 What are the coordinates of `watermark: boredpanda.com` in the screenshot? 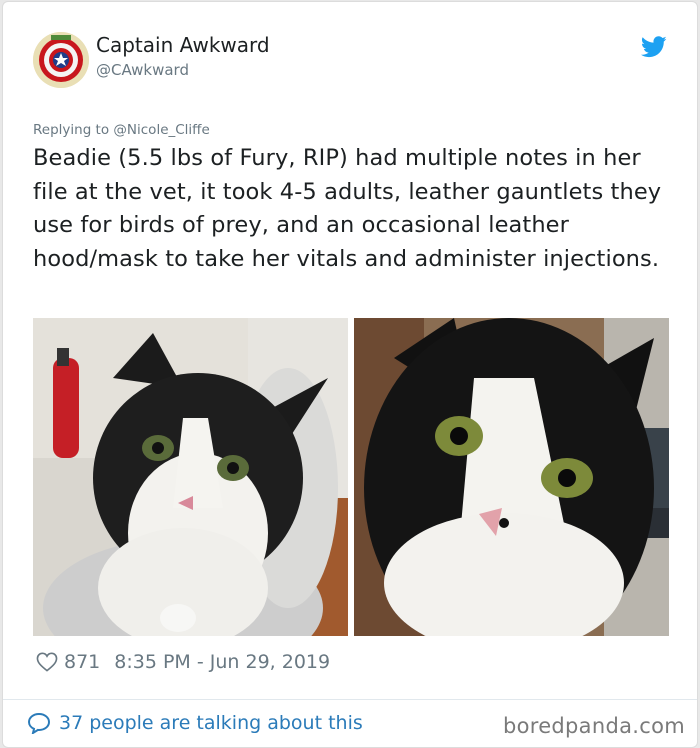 It's located at (593, 726).